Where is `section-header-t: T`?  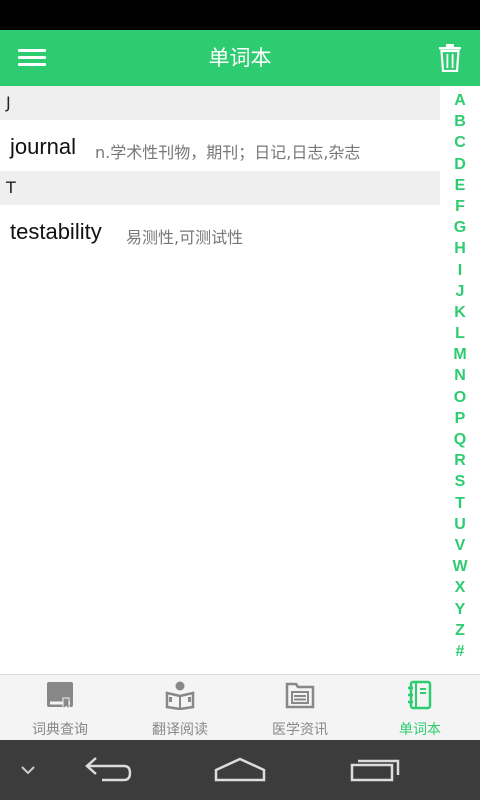
section-header-t: T is located at coordinates (220, 188).